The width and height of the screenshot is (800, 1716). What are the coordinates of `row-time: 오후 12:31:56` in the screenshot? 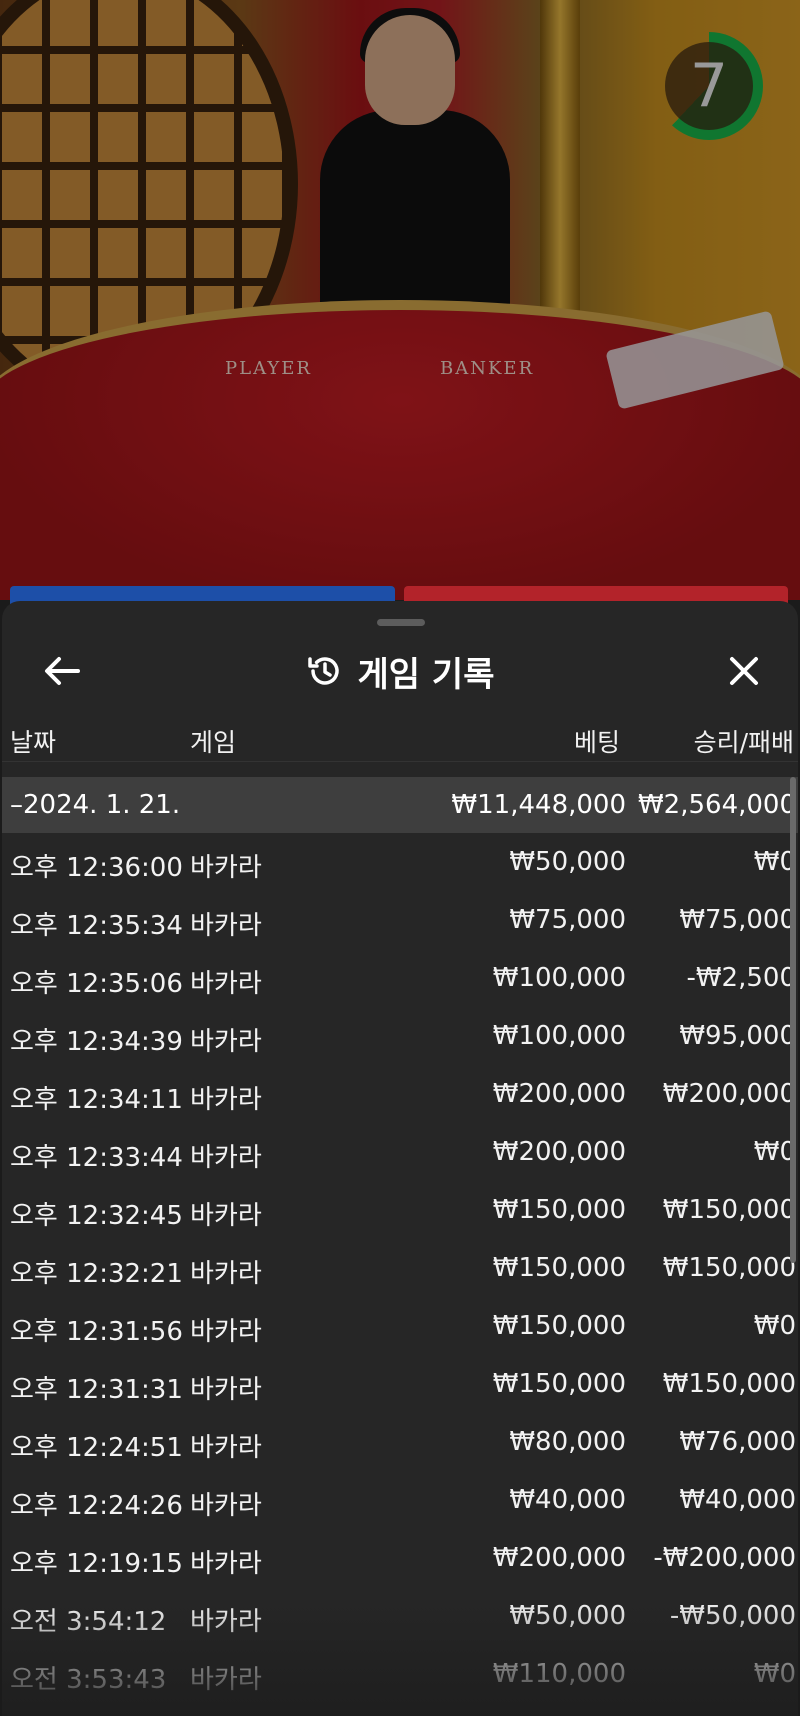 It's located at (96, 1332).